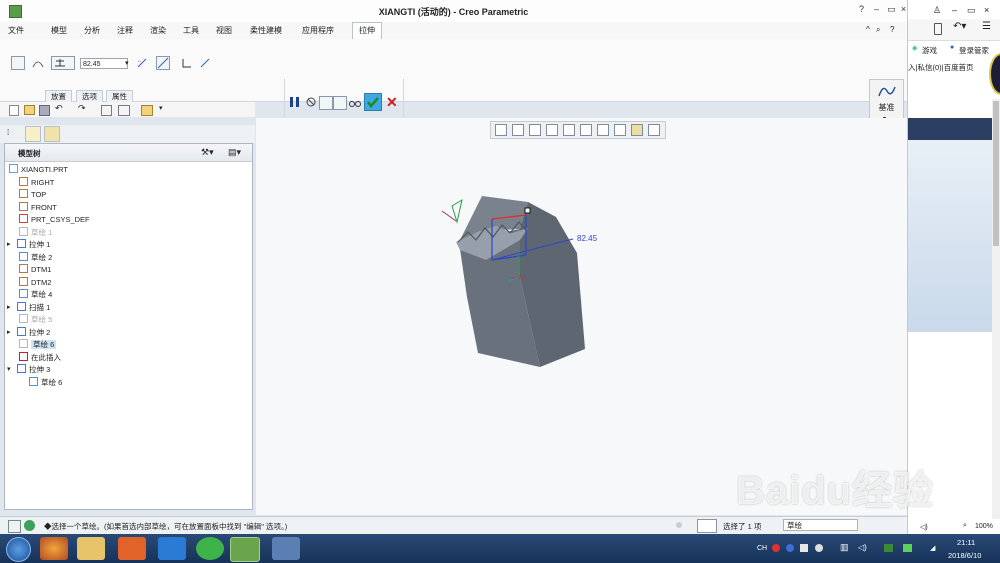 This screenshot has width=1000, height=563. Describe the element at coordinates (58, 96) in the screenshot. I see `tab-placement: 放置` at that location.